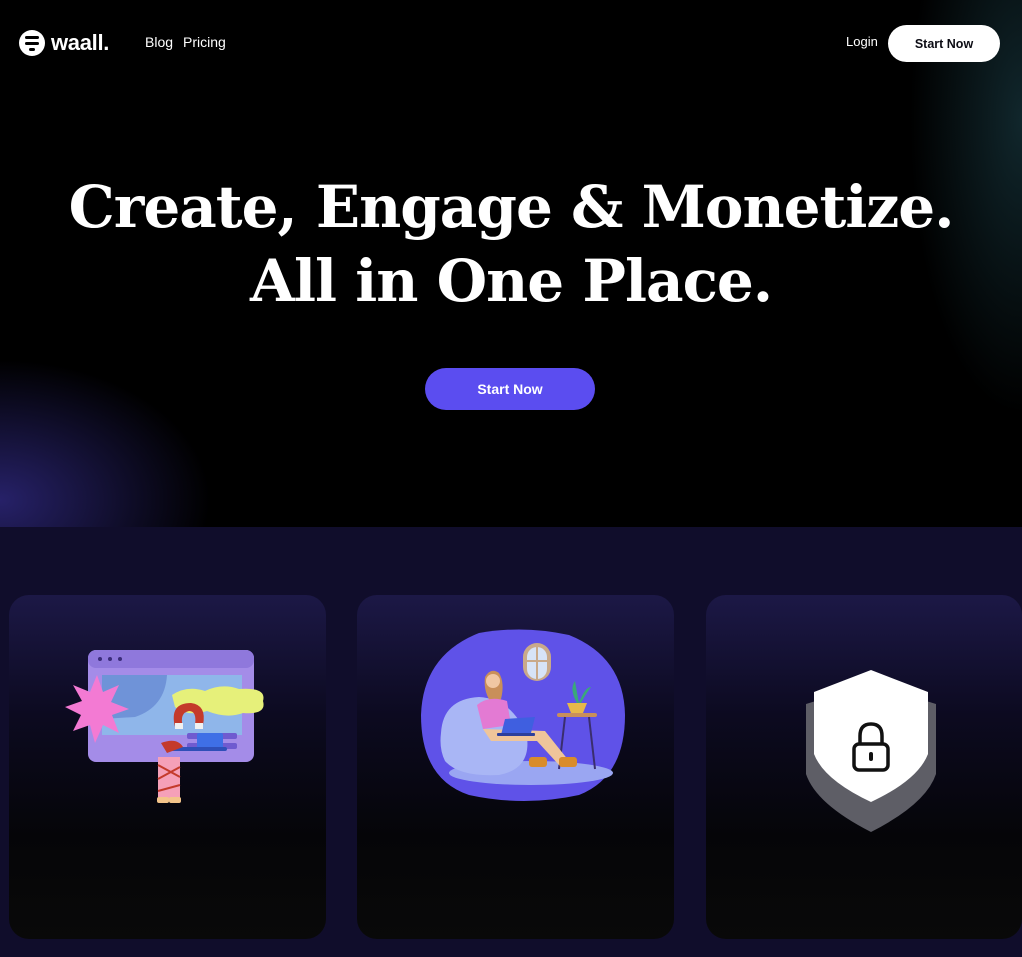 This screenshot has height=957, width=1022. What do you see at coordinates (159, 42) in the screenshot?
I see `nav-link-blog: Blog` at bounding box center [159, 42].